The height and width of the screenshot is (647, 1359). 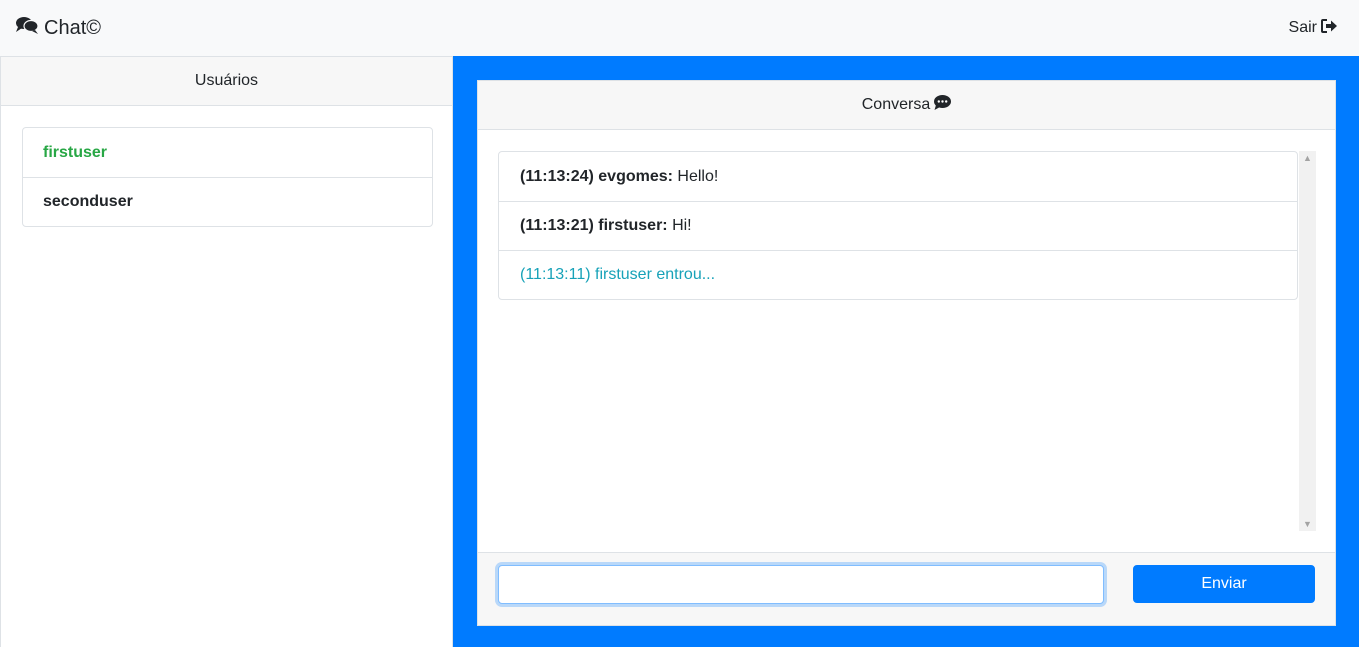 I want to click on message-item: (11:13:24) evgomes: Hello!, so click(x=898, y=176).